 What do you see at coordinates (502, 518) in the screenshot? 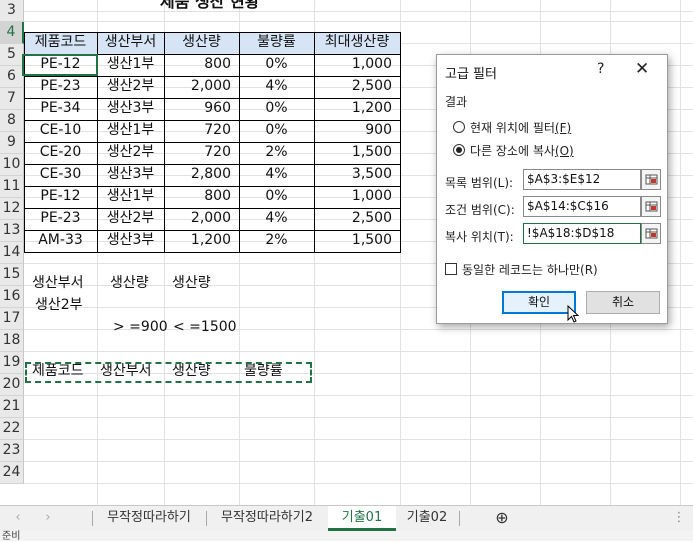
I see `add-sheet-icon: ⊕` at bounding box center [502, 518].